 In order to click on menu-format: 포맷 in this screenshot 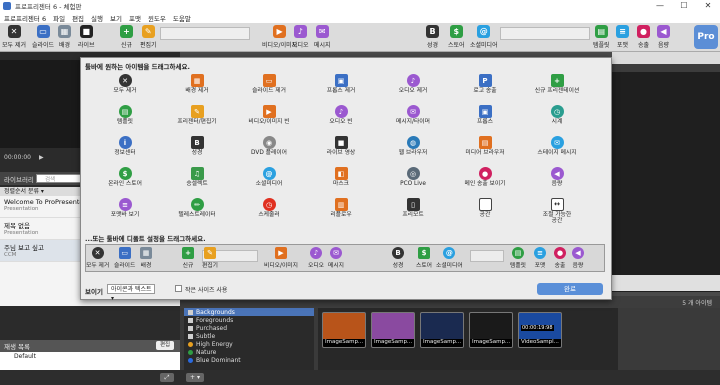, I will do `click(135, 18)`.